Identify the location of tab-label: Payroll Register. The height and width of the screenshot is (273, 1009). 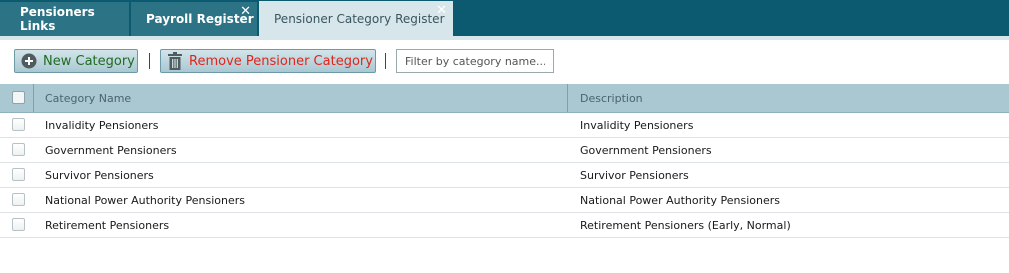
(200, 19).